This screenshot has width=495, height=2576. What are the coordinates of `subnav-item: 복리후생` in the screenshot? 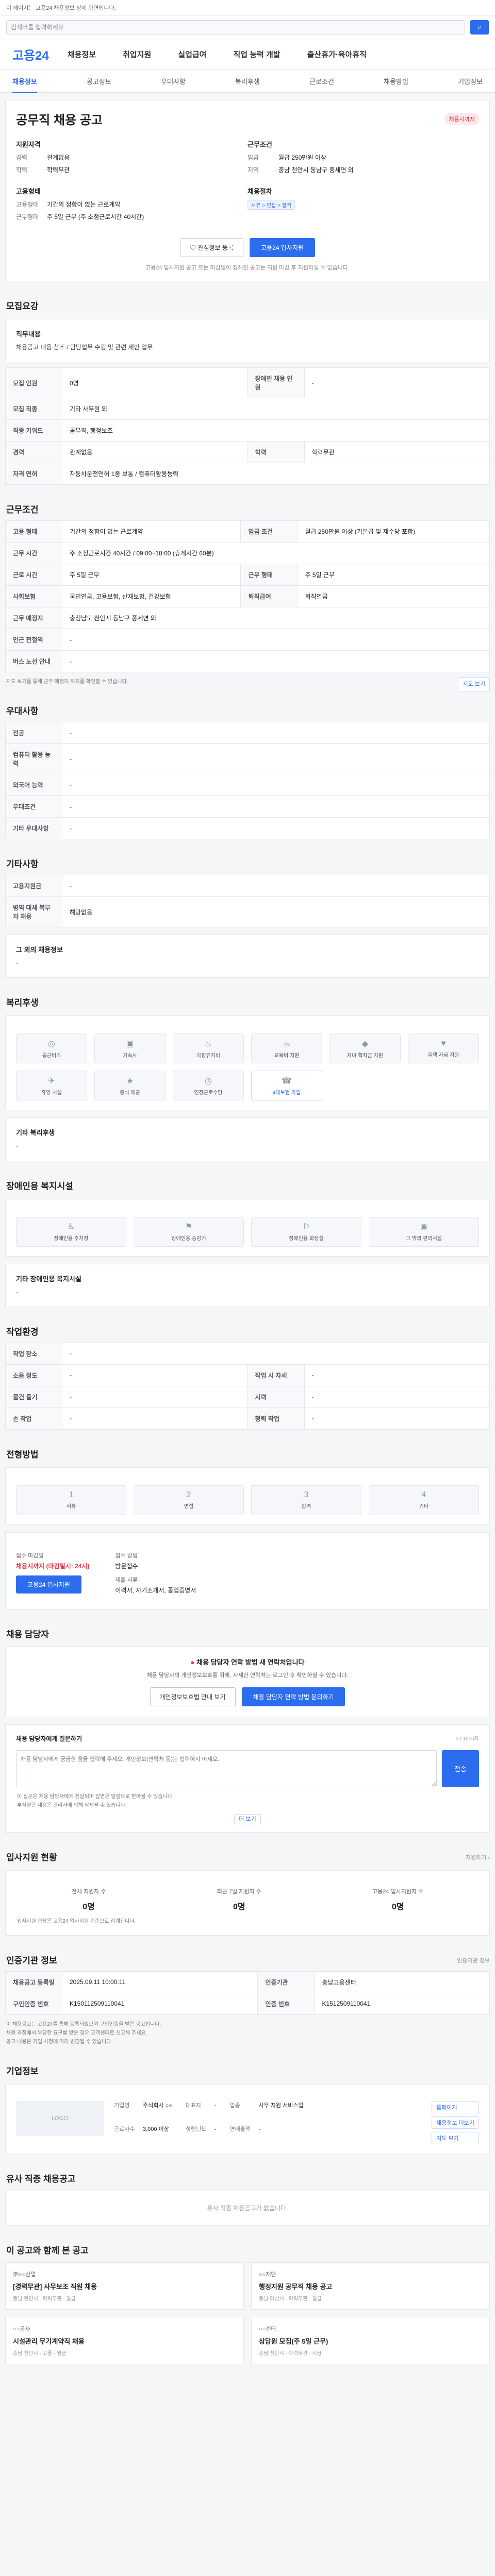 It's located at (247, 81).